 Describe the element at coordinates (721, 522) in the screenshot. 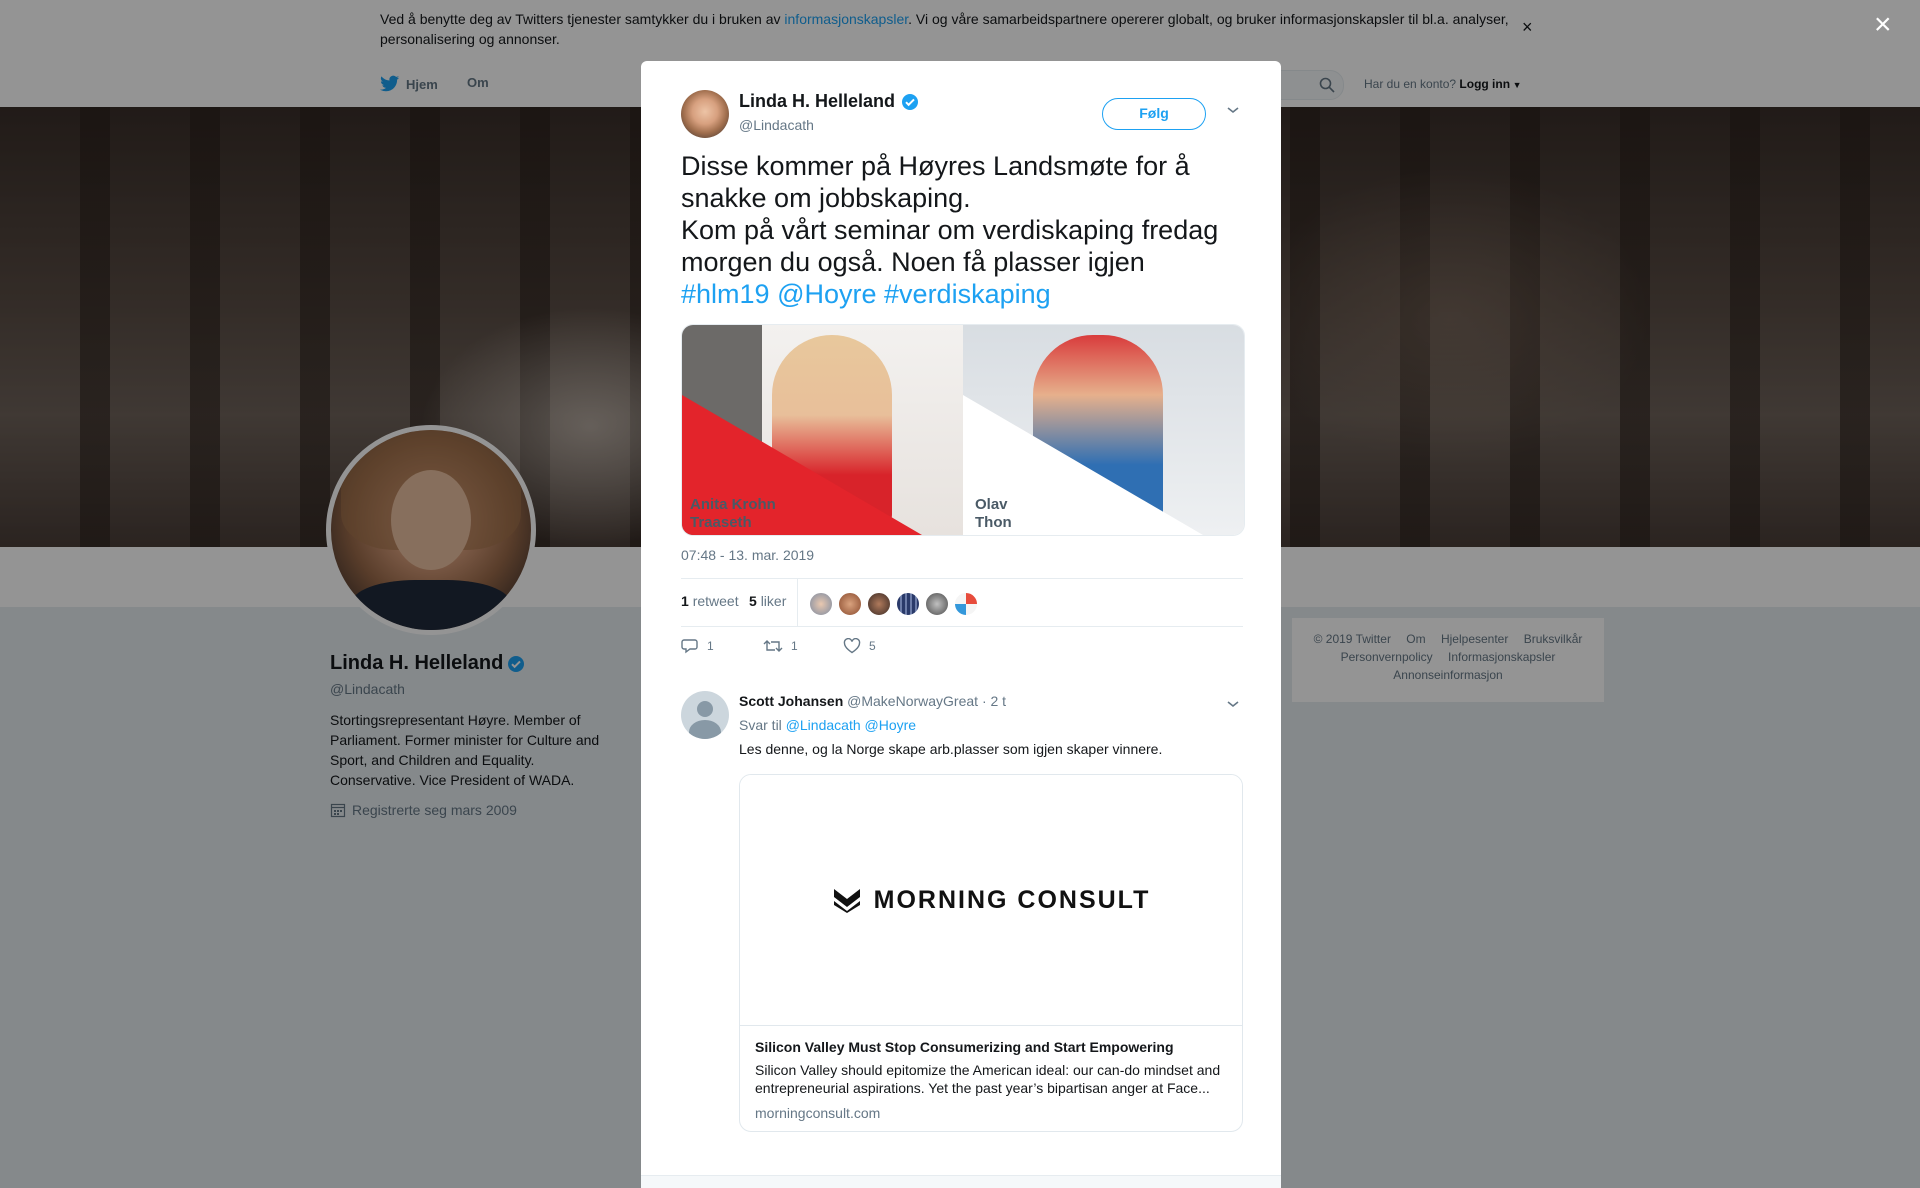

I see `media-label-left-line-2: Traaseth` at that location.